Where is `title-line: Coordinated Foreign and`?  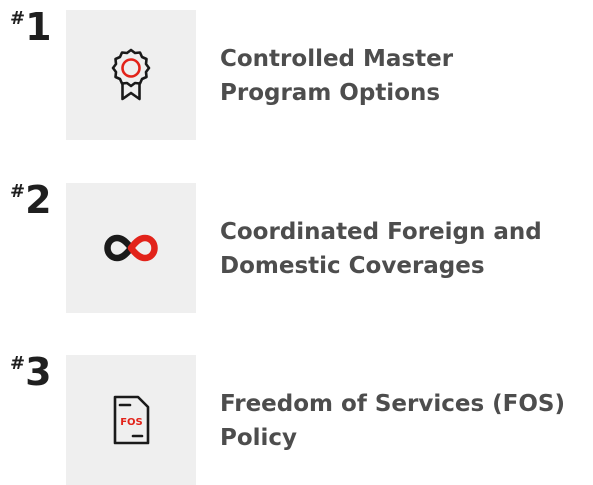
title-line: Coordinated Foreign and is located at coordinates (381, 232).